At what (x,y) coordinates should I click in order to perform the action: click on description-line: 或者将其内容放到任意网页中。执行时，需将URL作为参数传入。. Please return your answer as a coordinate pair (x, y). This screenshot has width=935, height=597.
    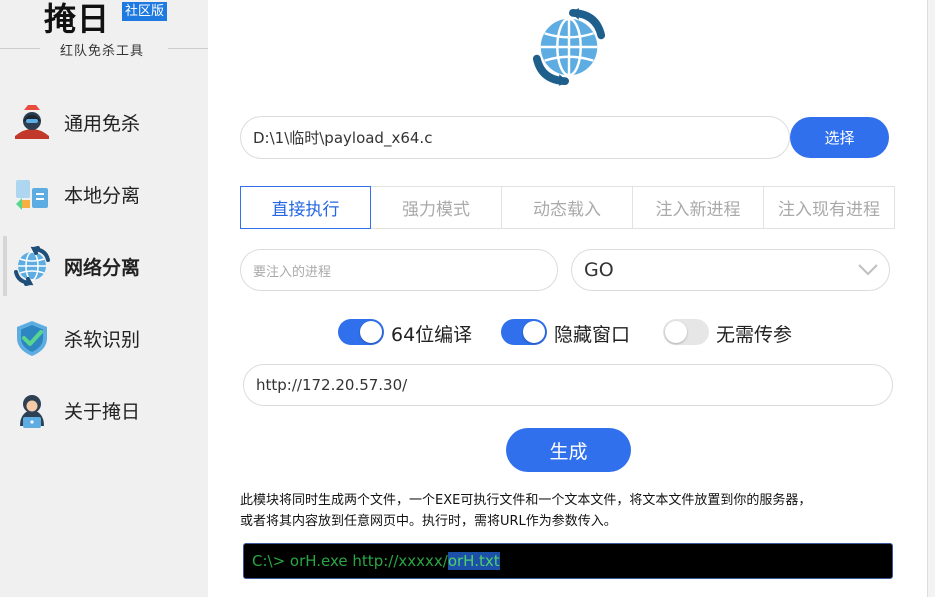
    Looking at the image, I should click on (428, 521).